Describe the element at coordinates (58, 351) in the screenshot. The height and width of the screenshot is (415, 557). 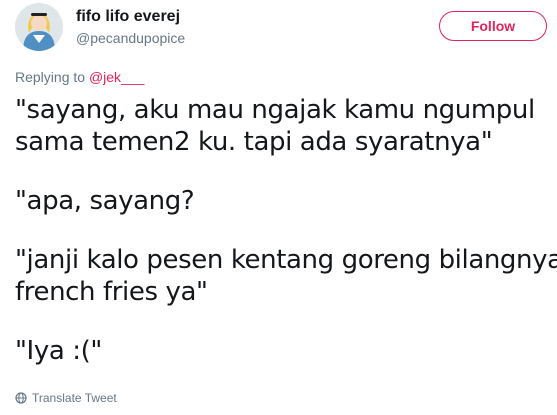
I see `tweet-line: "Iya :("` at that location.